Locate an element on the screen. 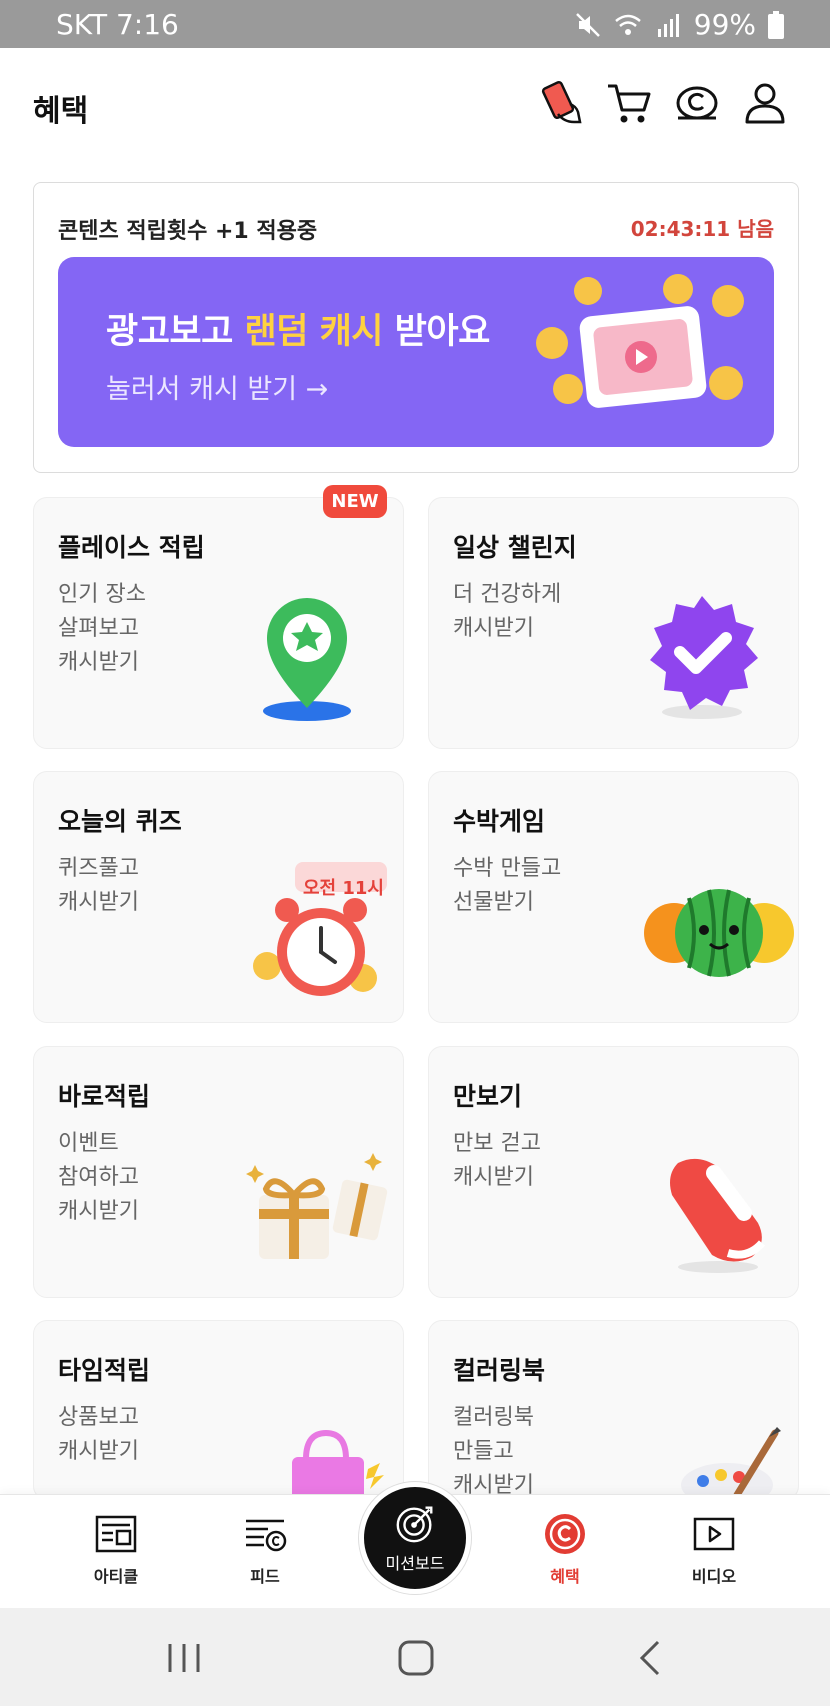 The image size is (830, 1706). tile-pedometer: 만보기 만보 걷고 캐시받기 is located at coordinates (613, 1172).